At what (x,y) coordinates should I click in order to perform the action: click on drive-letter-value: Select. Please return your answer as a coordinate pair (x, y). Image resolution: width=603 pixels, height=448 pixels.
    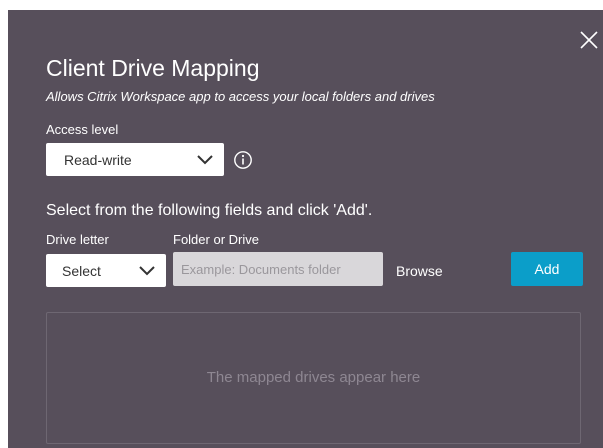
    Looking at the image, I should click on (81, 270).